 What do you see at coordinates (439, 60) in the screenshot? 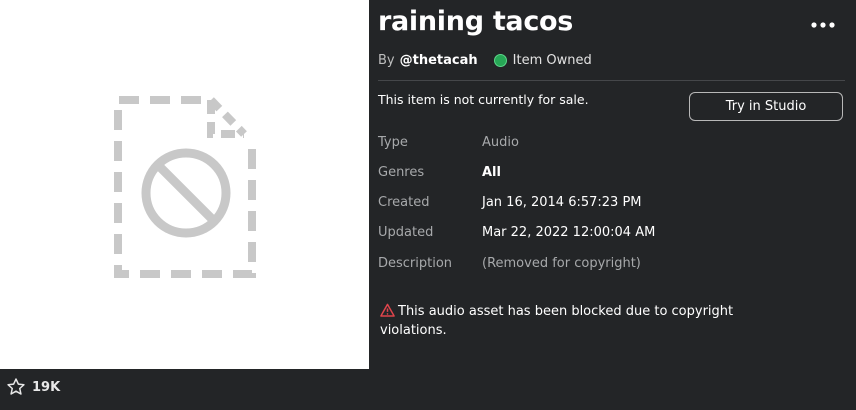
I see `creator-link: @thetacah` at bounding box center [439, 60].